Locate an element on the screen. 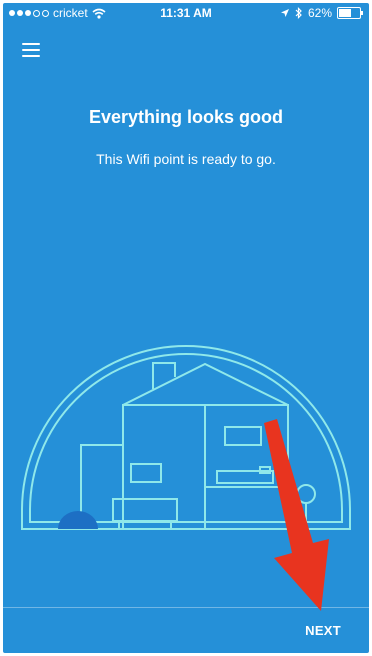 Image resolution: width=372 pixels, height=656 pixels. next-button: NEXT is located at coordinates (323, 630).